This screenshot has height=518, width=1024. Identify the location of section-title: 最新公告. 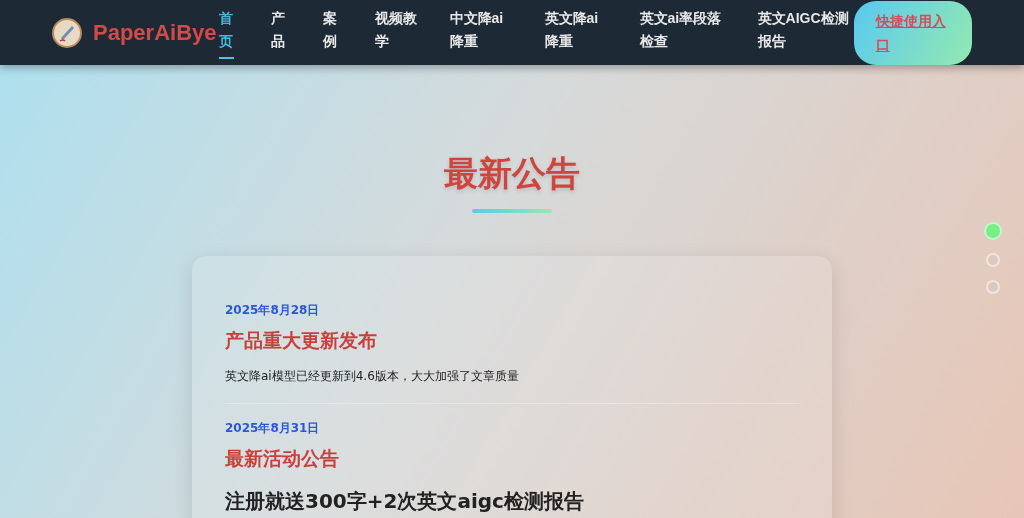
(512, 173).